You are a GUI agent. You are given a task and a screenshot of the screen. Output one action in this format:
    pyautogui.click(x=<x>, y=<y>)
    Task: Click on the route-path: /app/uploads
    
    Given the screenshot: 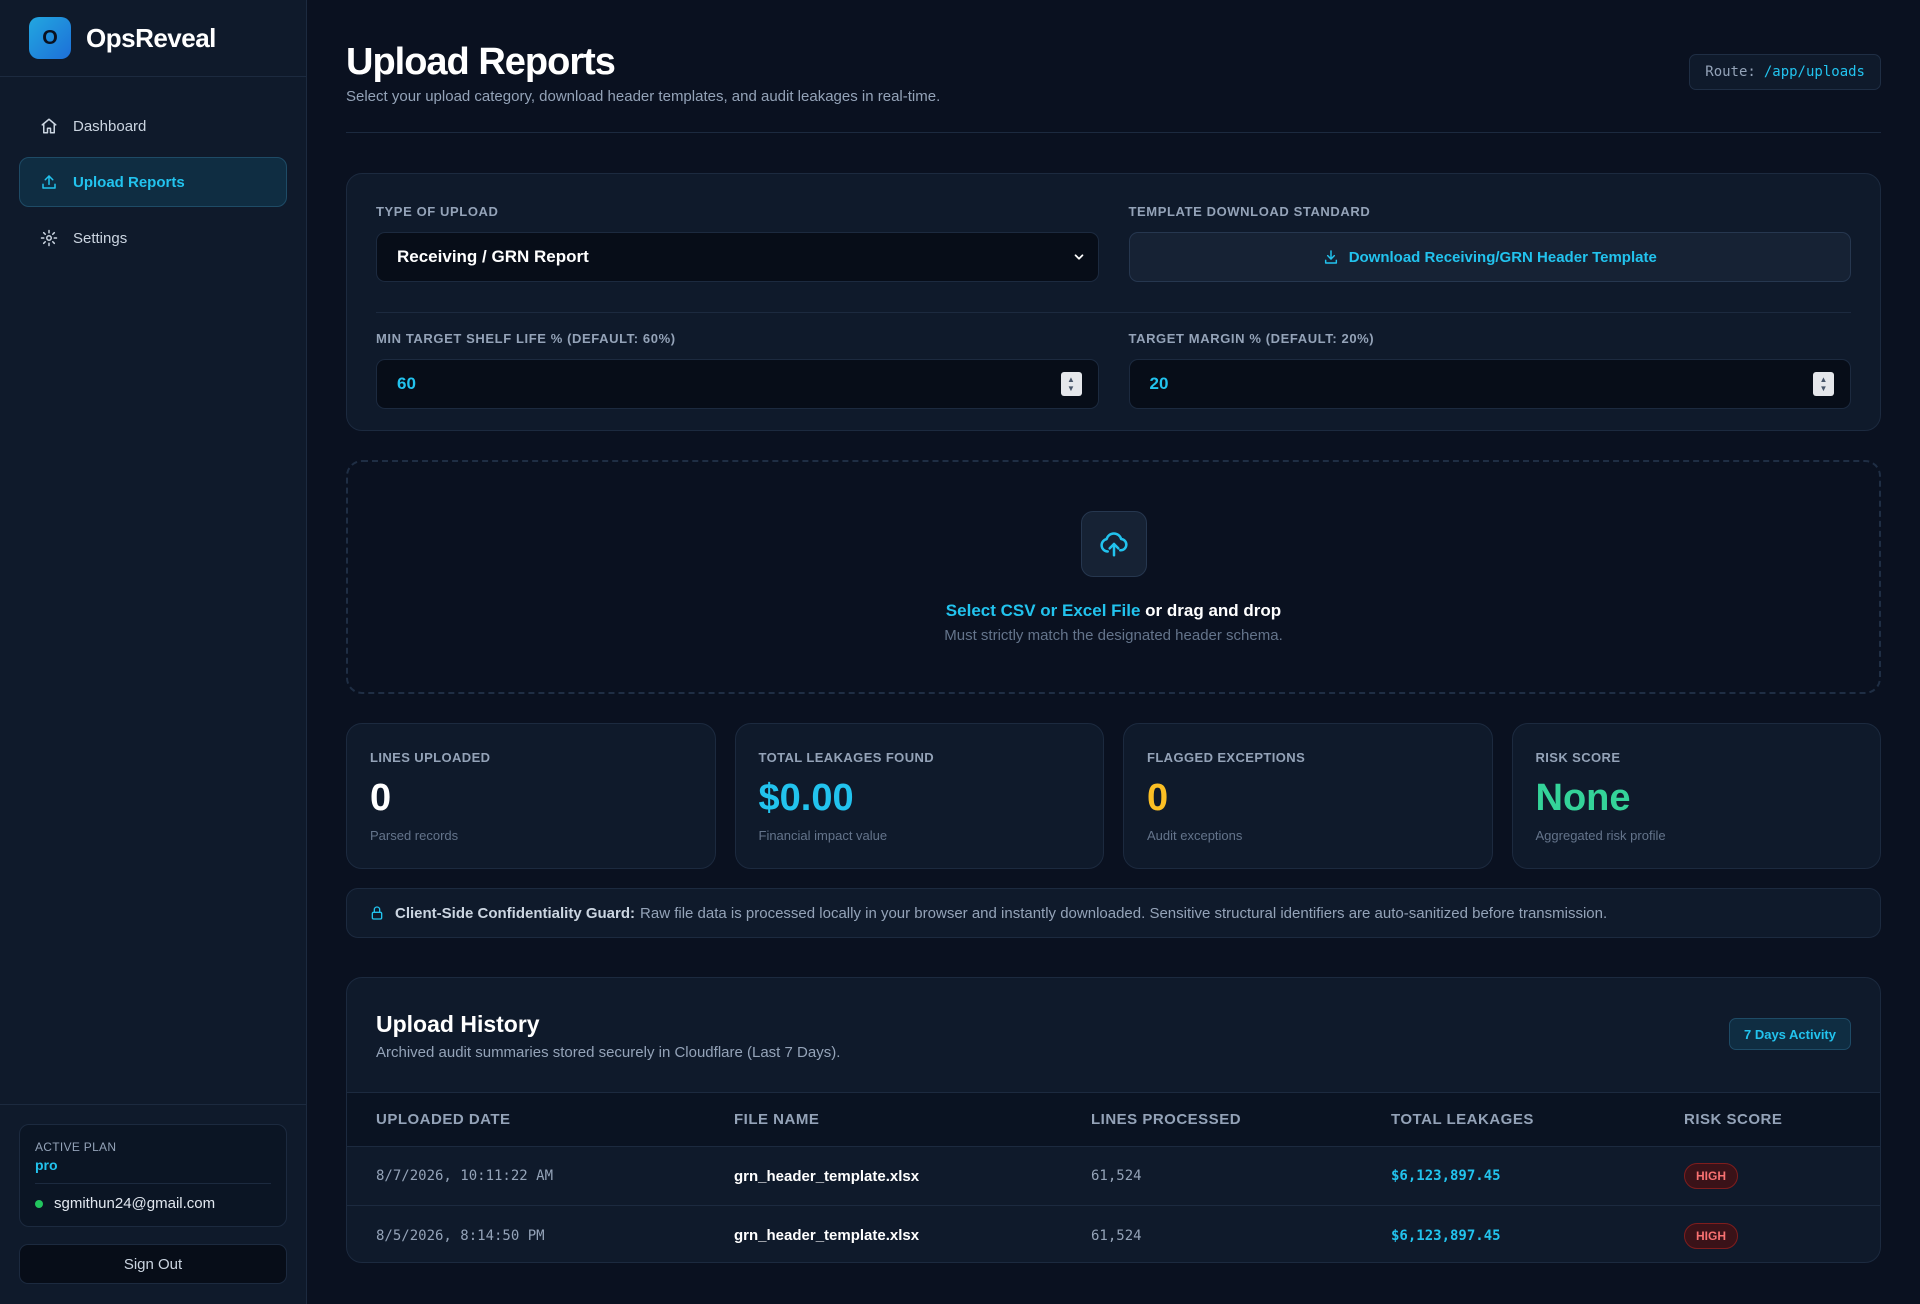 What is the action you would take?
    pyautogui.click(x=1814, y=72)
    